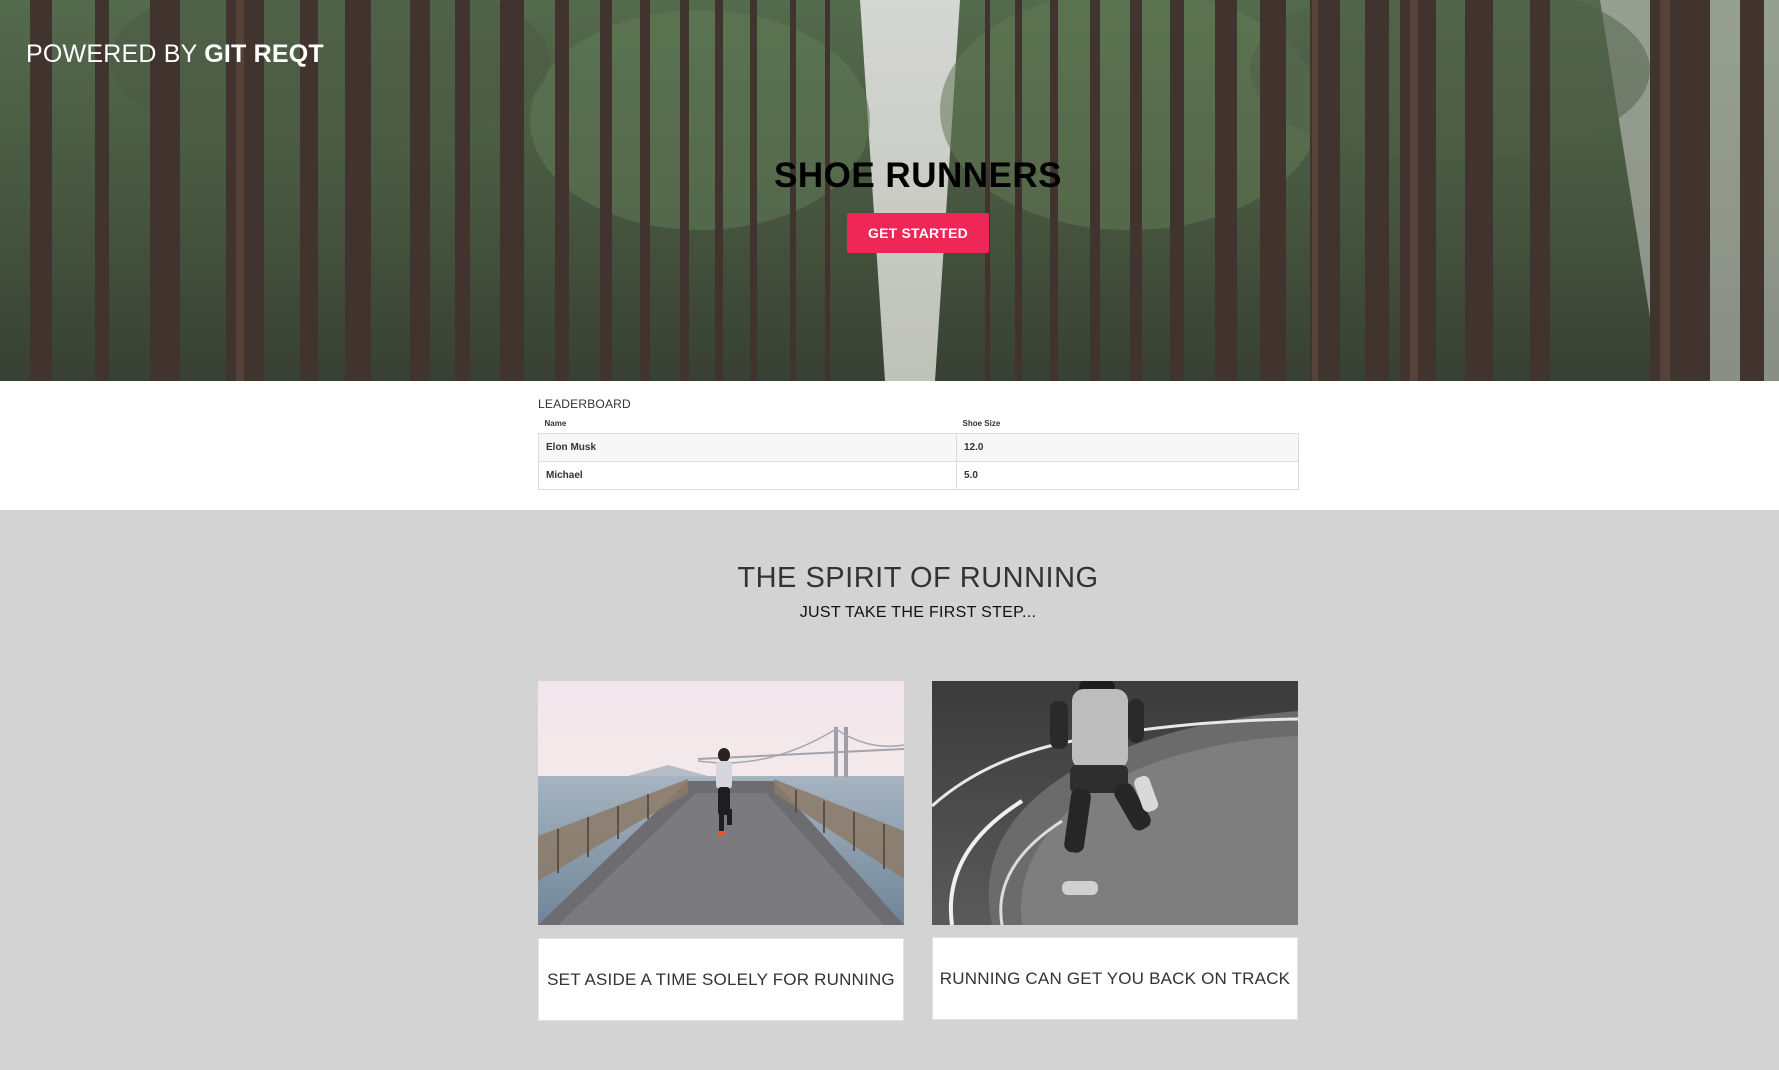 Image resolution: width=1779 pixels, height=1070 pixels. I want to click on hero-title: SHOE RUNNERS, so click(918, 175).